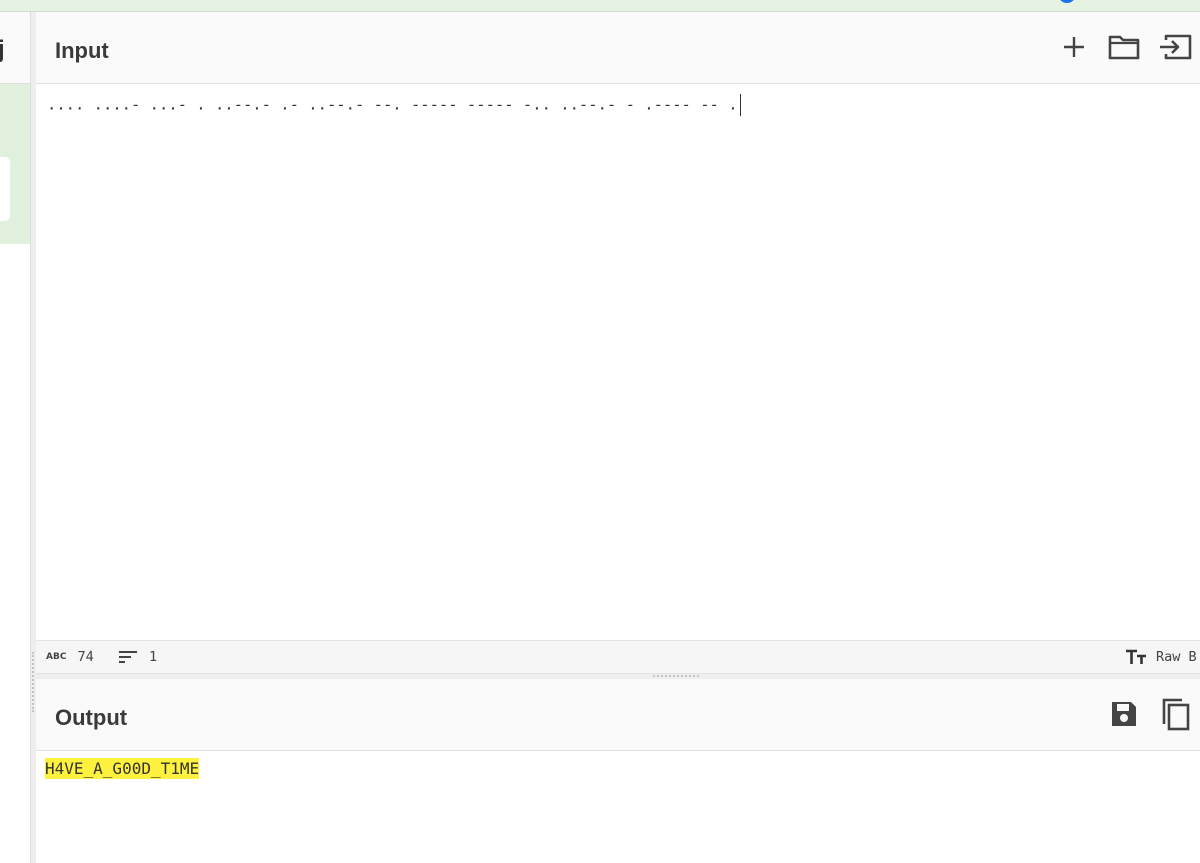 The width and height of the screenshot is (1200, 863). Describe the element at coordinates (153, 657) in the screenshot. I see `line-count-value: 1` at that location.